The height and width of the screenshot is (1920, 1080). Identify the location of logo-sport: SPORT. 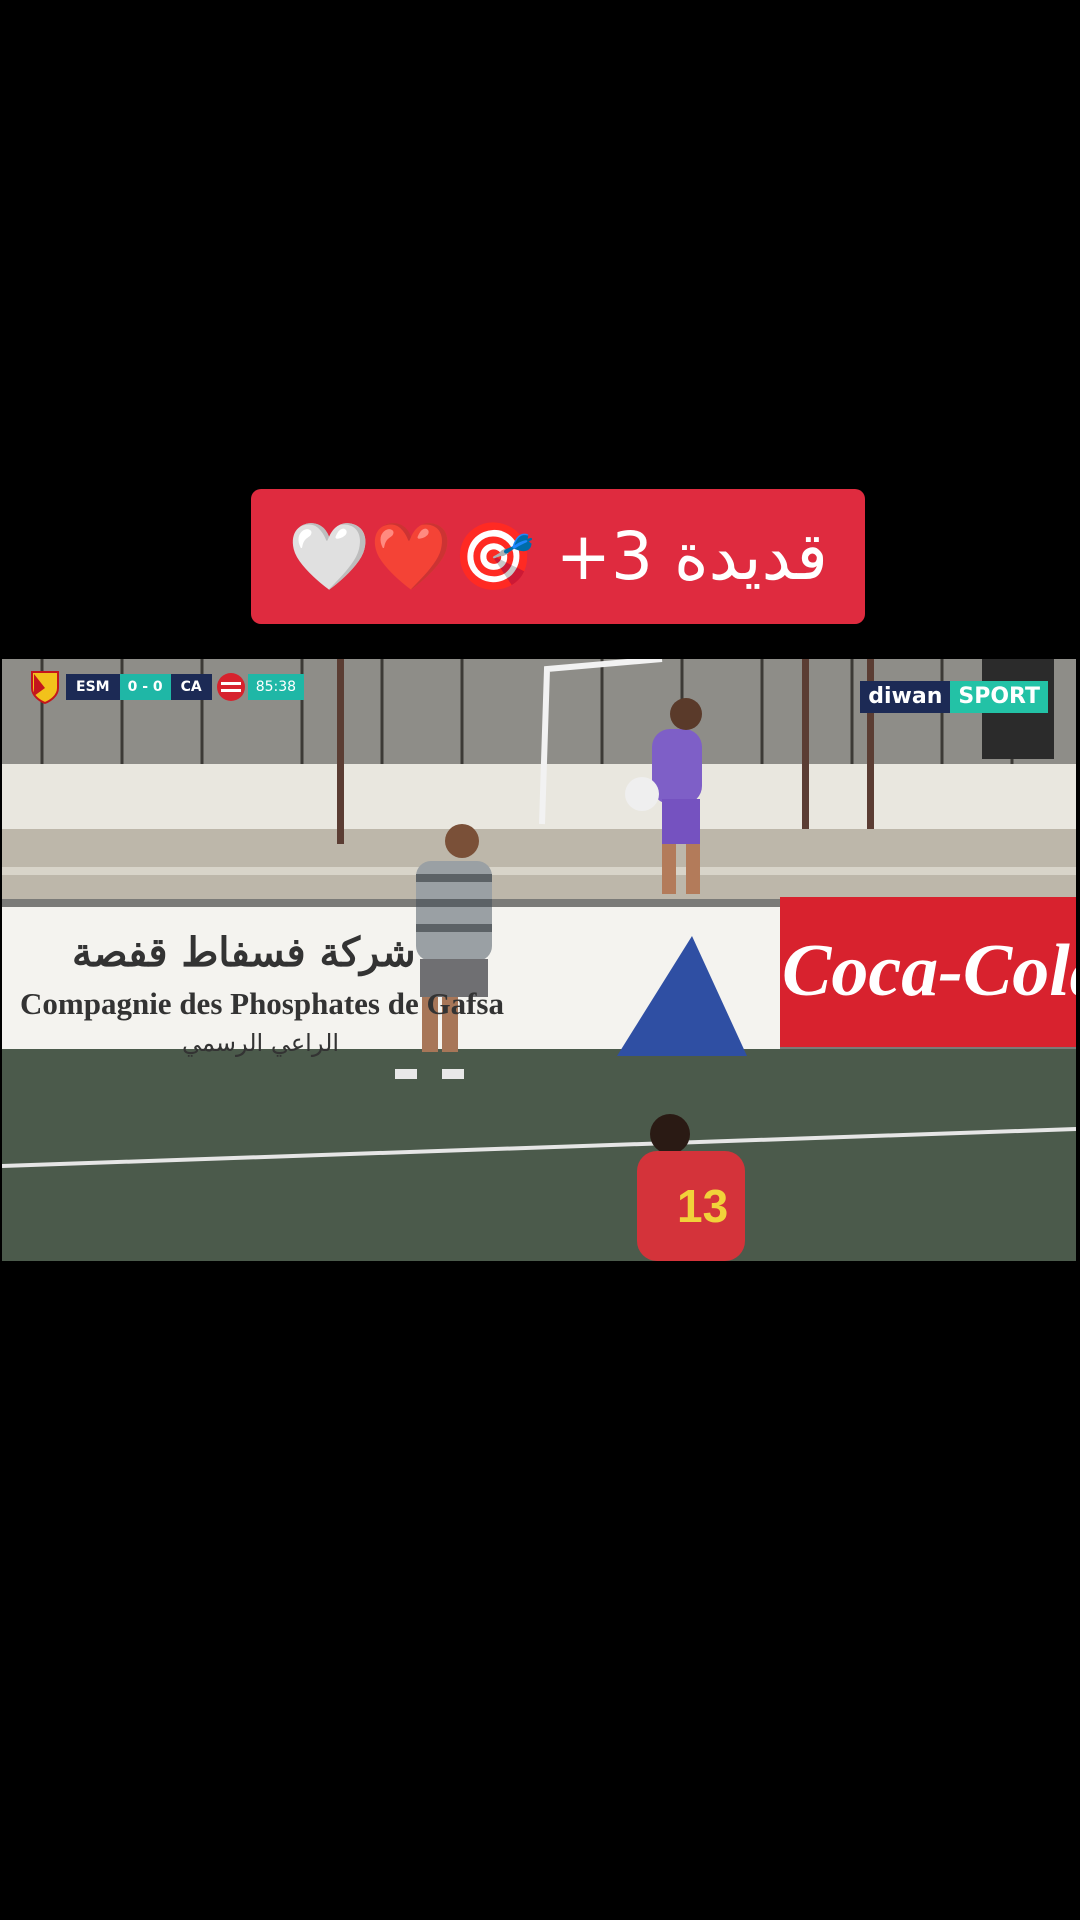
(999, 697).